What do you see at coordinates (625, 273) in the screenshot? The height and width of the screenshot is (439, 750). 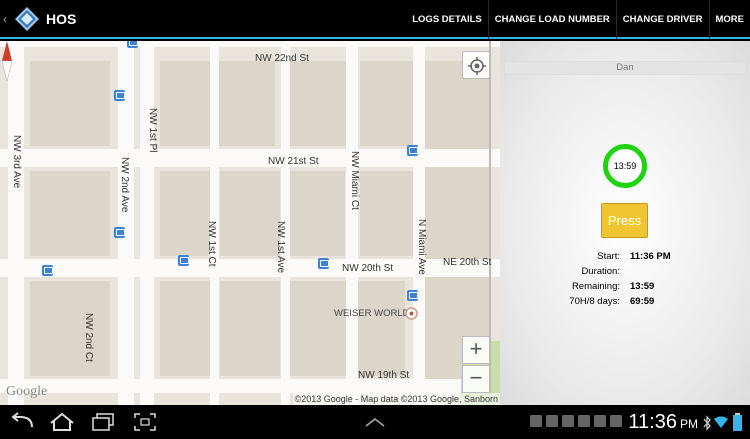 I see `stat-row-duration: Duration:` at bounding box center [625, 273].